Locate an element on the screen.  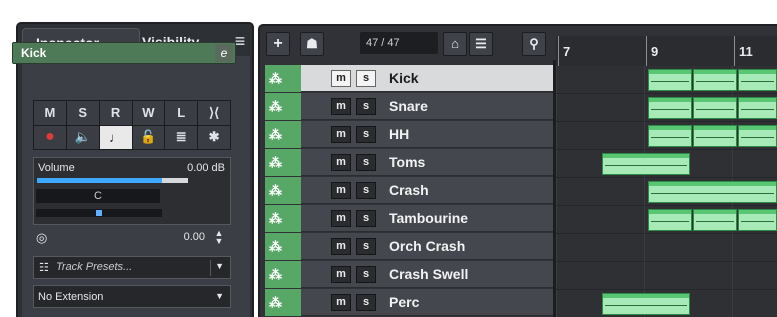
track-name-field: Kick e is located at coordinates (124, 53).